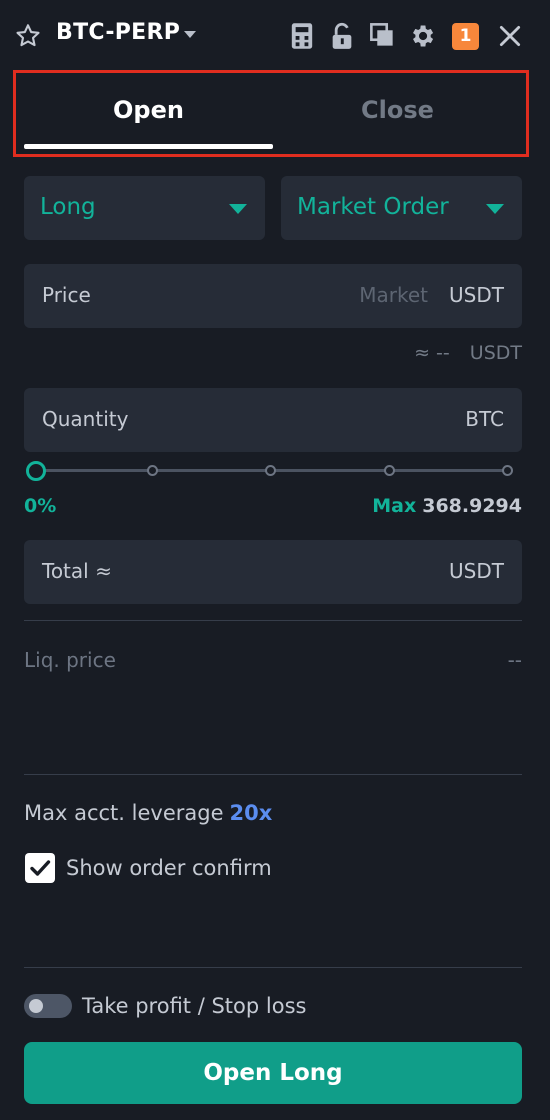  What do you see at coordinates (472, 506) in the screenshot?
I see `max-value: 368.9294` at bounding box center [472, 506].